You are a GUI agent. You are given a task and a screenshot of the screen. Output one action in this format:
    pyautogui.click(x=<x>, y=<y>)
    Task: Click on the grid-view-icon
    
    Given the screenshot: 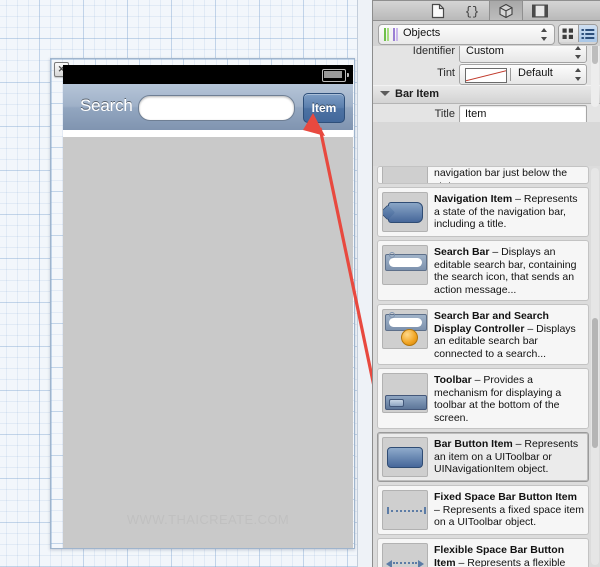 What is the action you would take?
    pyautogui.click(x=569, y=33)
    